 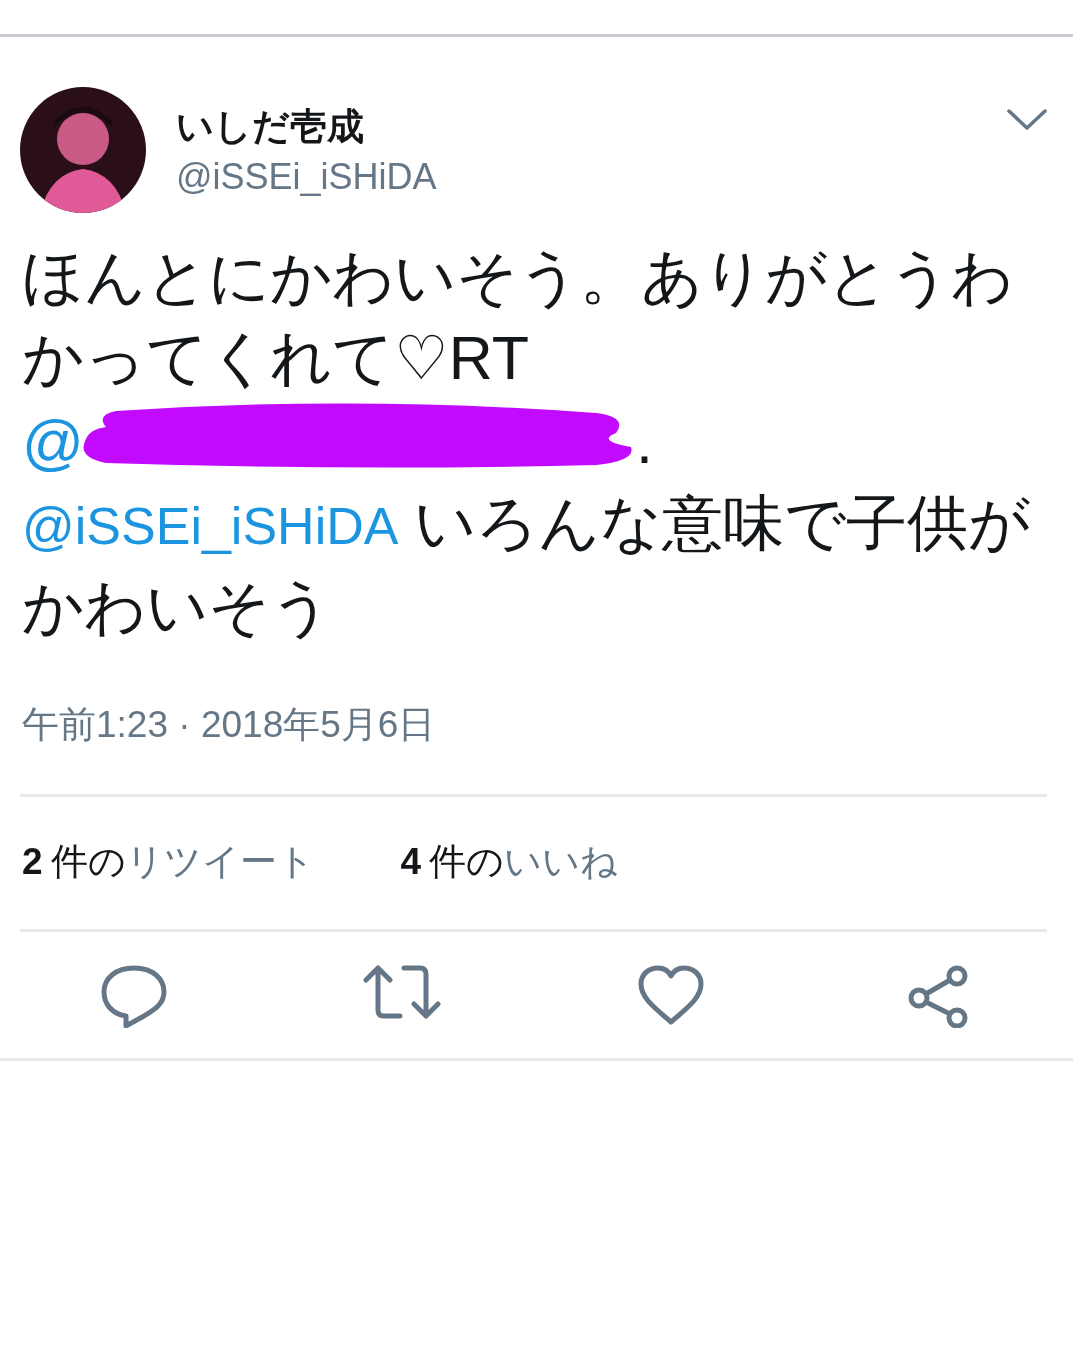 What do you see at coordinates (517, 317) in the screenshot?
I see `tweet-text: ほんとにかわいそう。ありがとうわかってくれて♡RT` at bounding box center [517, 317].